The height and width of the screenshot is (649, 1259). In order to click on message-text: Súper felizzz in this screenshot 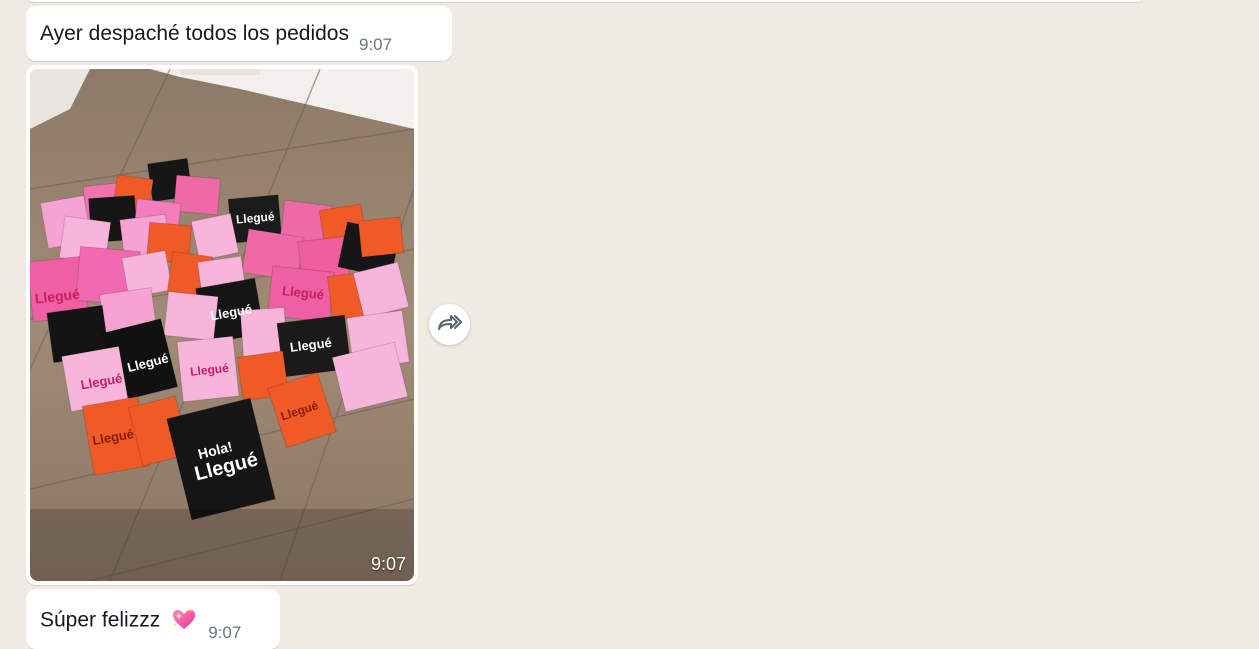, I will do `click(119, 619)`.